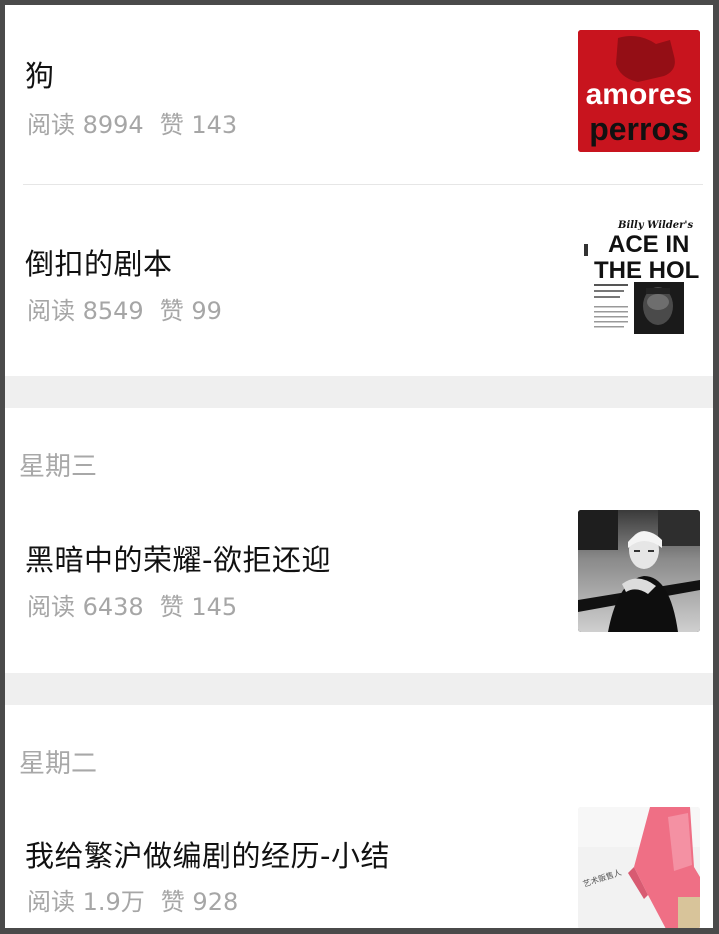  What do you see at coordinates (655, 225) in the screenshot?
I see `poster-credit: Billy Wilder's` at bounding box center [655, 225].